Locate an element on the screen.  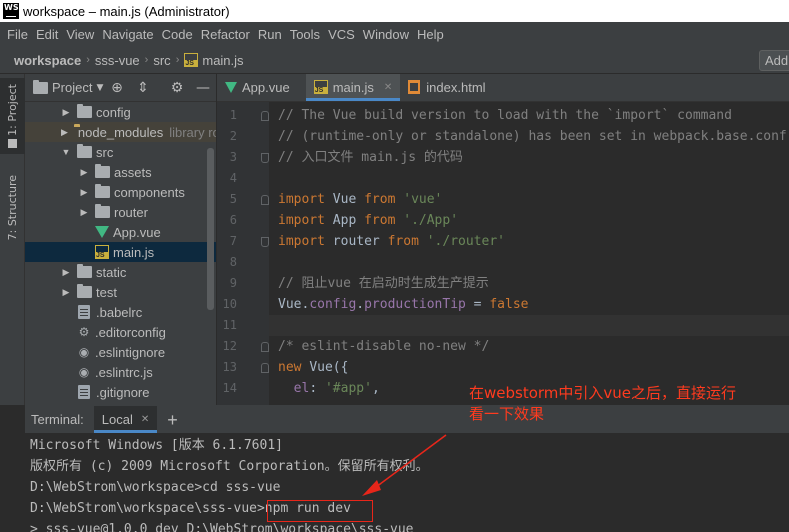
breadcrumb: workspace › sss-vue › src › main.js Add is located at coordinates (394, 60).